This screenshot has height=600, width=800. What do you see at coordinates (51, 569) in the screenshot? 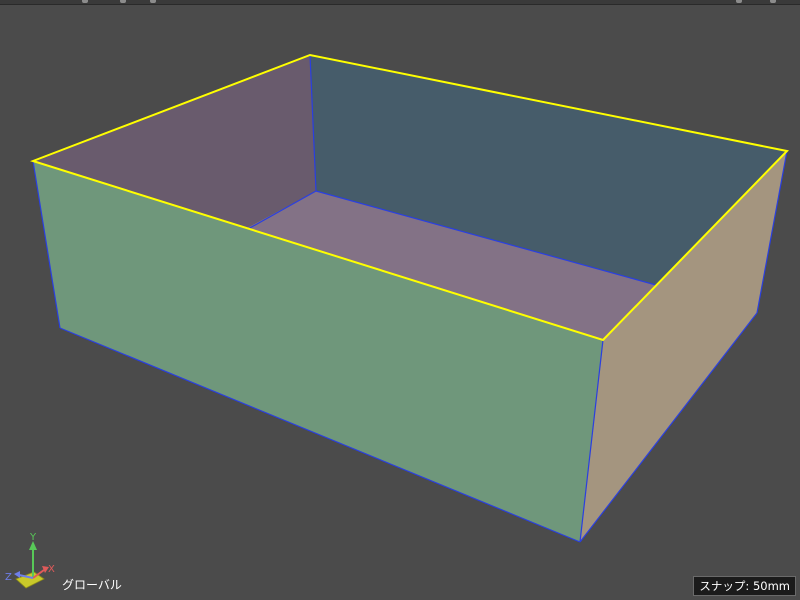
I see `x-axis-label: X` at bounding box center [51, 569].